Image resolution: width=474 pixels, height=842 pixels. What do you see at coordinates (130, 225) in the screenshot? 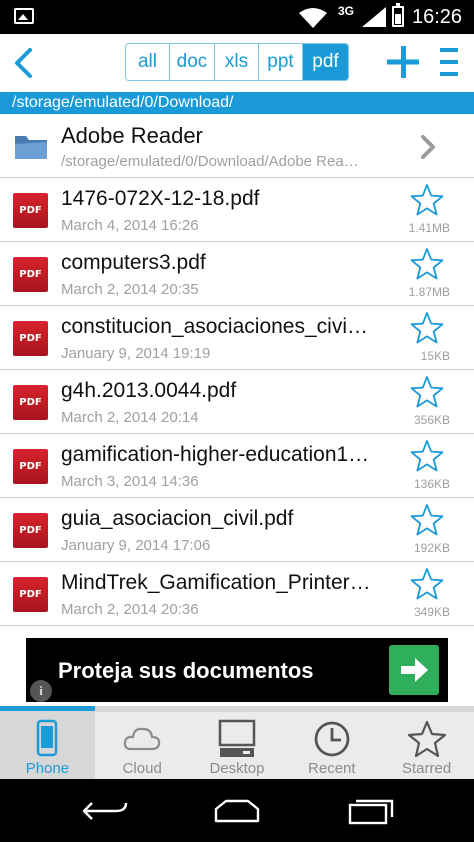
I see `file-date: March 4, 2014 16:26` at bounding box center [130, 225].